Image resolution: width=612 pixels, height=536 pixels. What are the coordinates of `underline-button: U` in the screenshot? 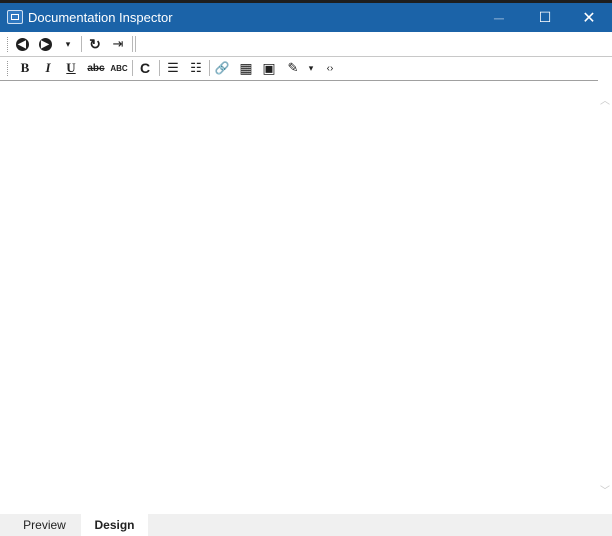 It's located at (71, 68).